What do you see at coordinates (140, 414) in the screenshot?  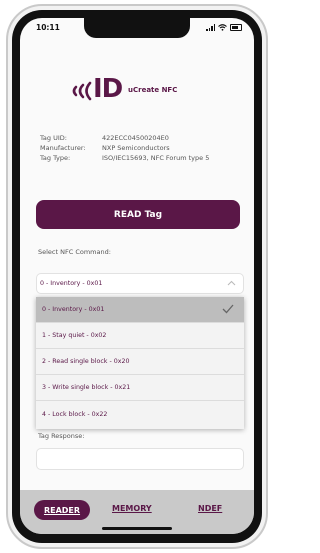 I see `dropdown-option: 4 - Lock block - 0x22` at bounding box center [140, 414].